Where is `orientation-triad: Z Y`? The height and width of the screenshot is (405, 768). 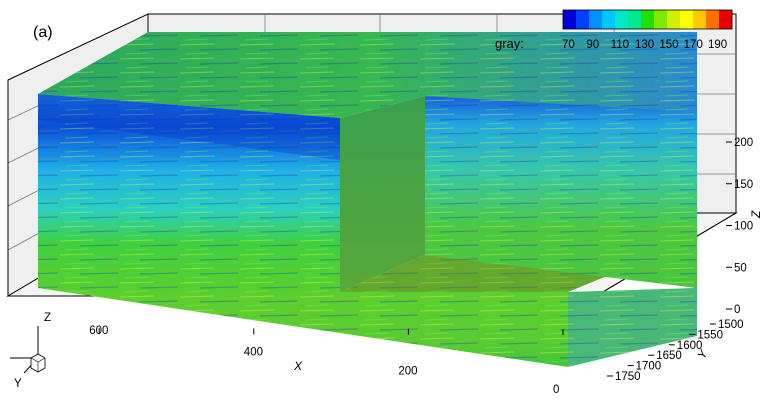 orientation-triad: Z Y is located at coordinates (30, 351).